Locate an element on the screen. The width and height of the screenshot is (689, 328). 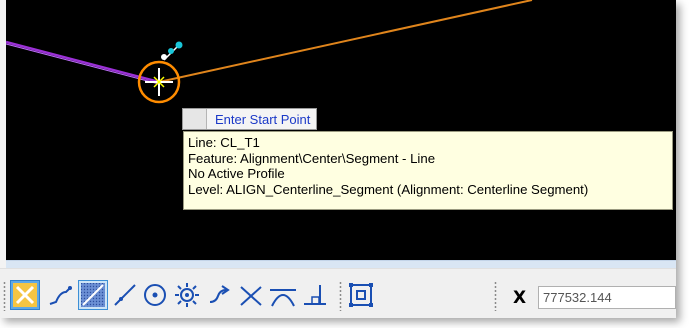
alignment-line is located at coordinates (345, 41).